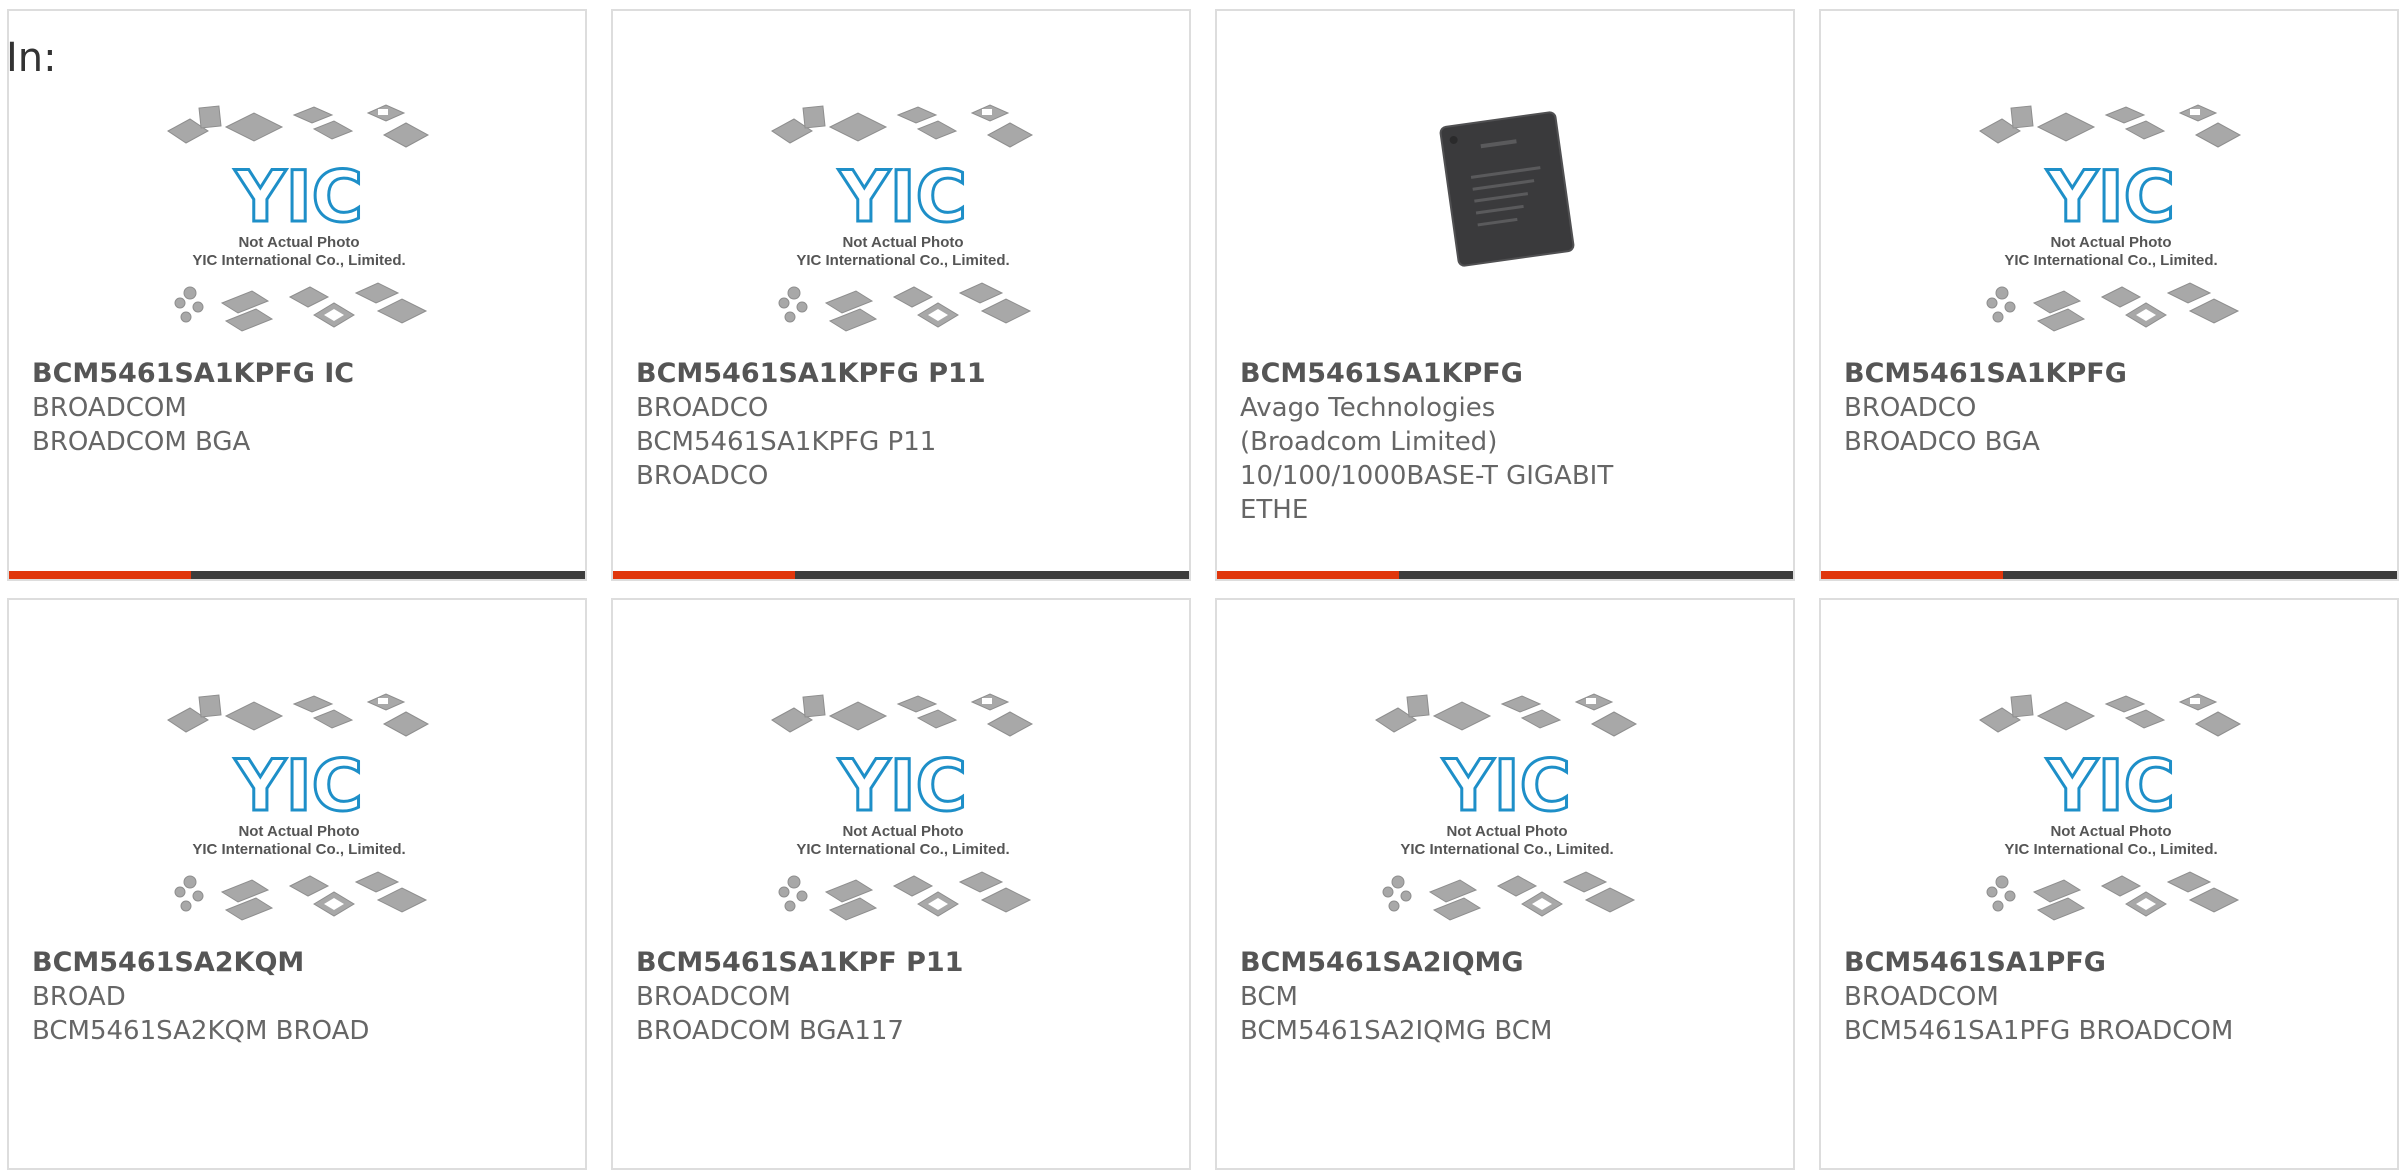 The height and width of the screenshot is (1170, 2400). What do you see at coordinates (79, 997) in the screenshot?
I see `manufacturer: BROAD` at bounding box center [79, 997].